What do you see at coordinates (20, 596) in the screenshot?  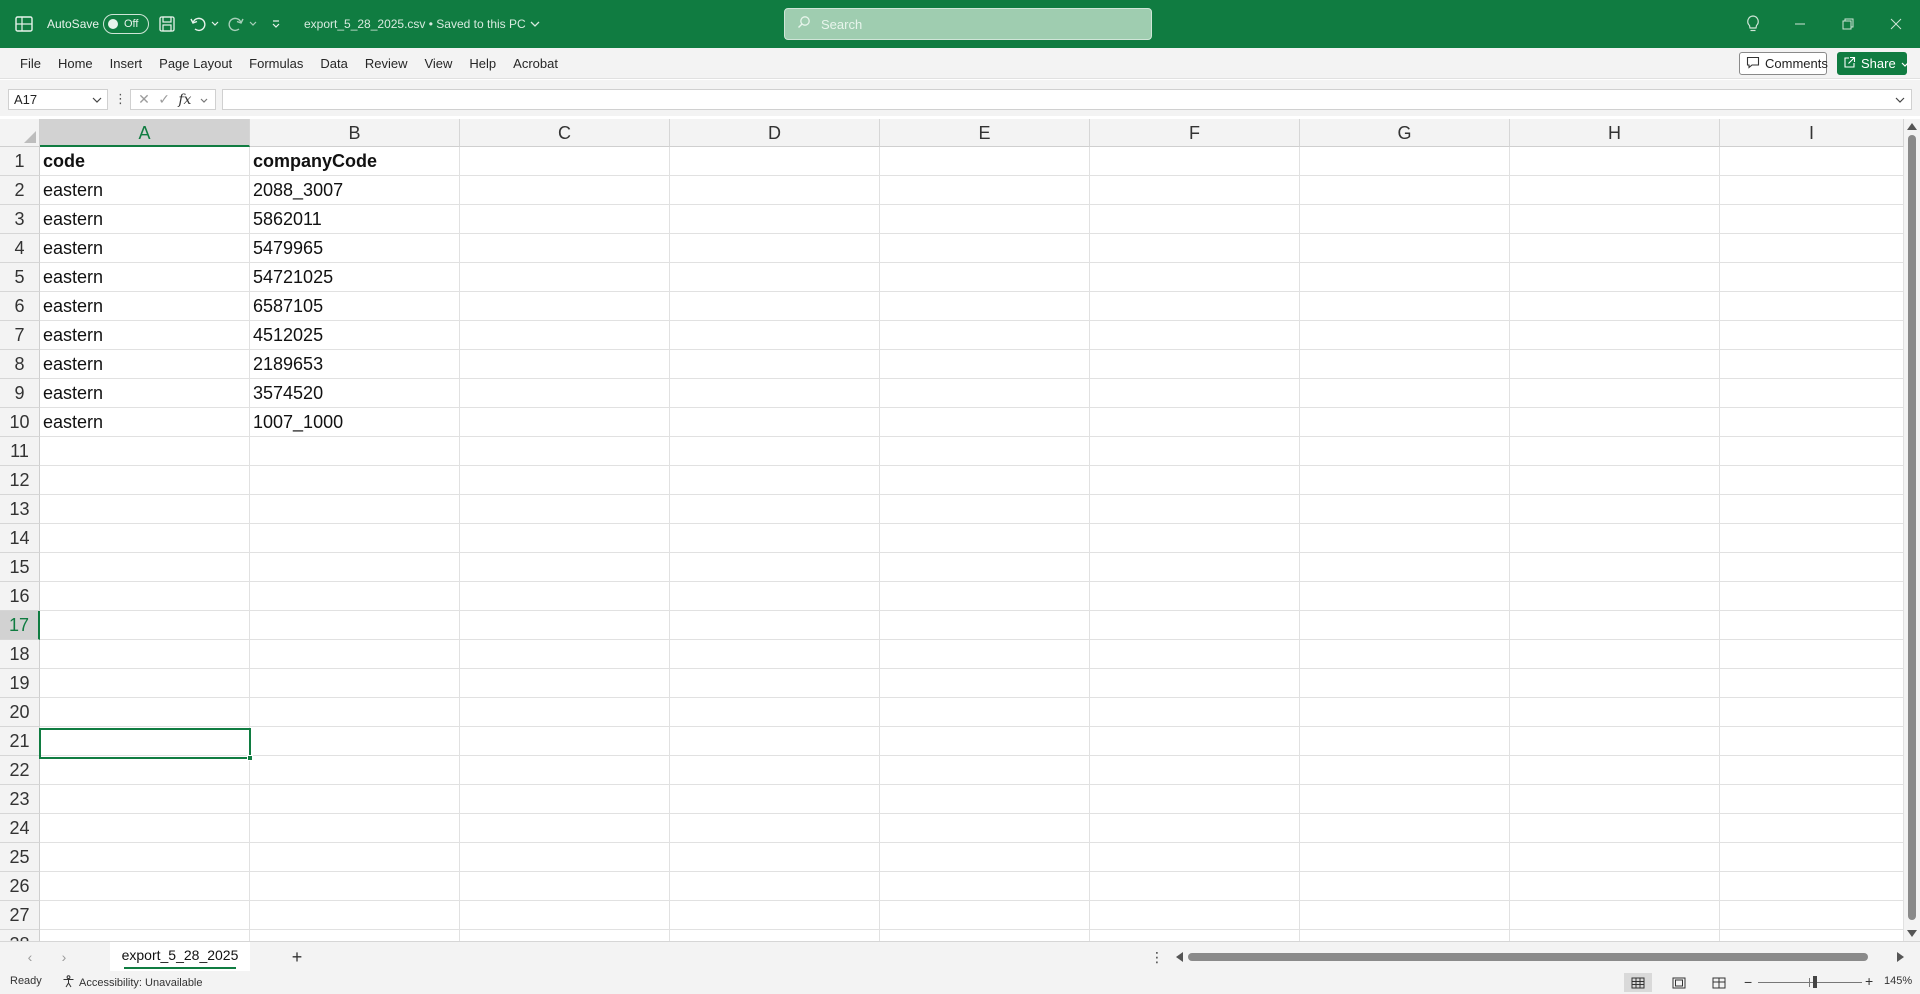 I see `row-header-16: 16` at bounding box center [20, 596].